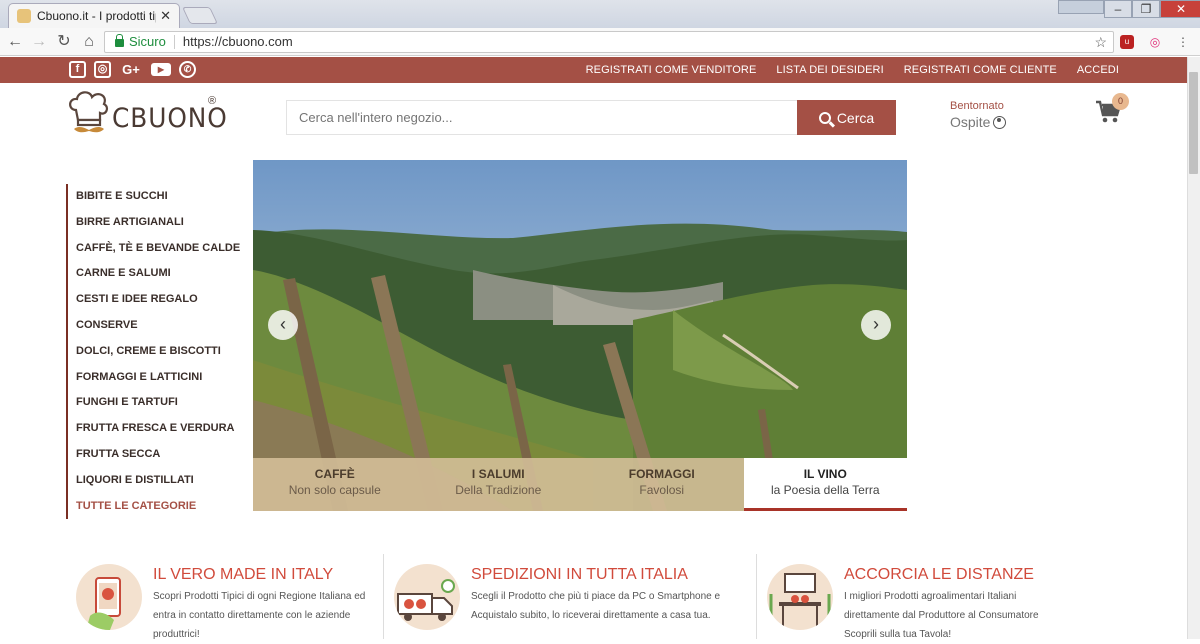 The image size is (1200, 644). I want to click on logo-wordmark: CBUONO, so click(170, 118).